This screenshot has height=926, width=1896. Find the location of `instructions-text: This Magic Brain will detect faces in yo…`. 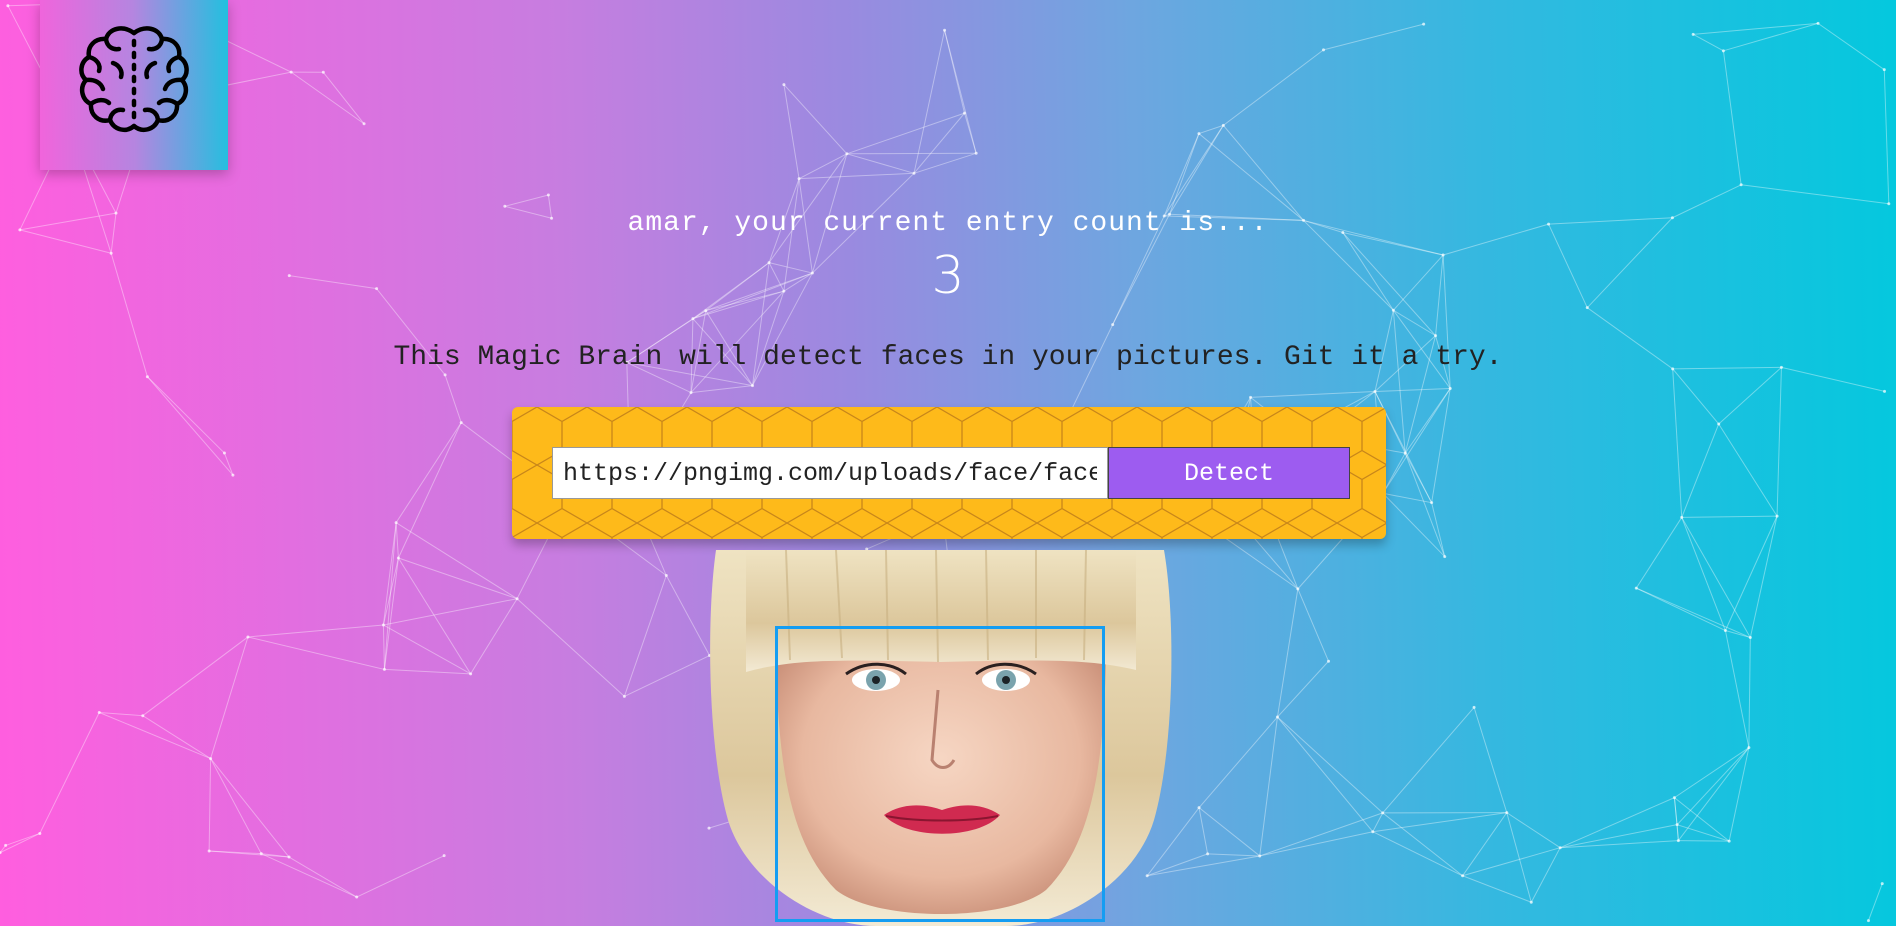

instructions-text: This Magic Brain will detect faces in yo… is located at coordinates (948, 357).